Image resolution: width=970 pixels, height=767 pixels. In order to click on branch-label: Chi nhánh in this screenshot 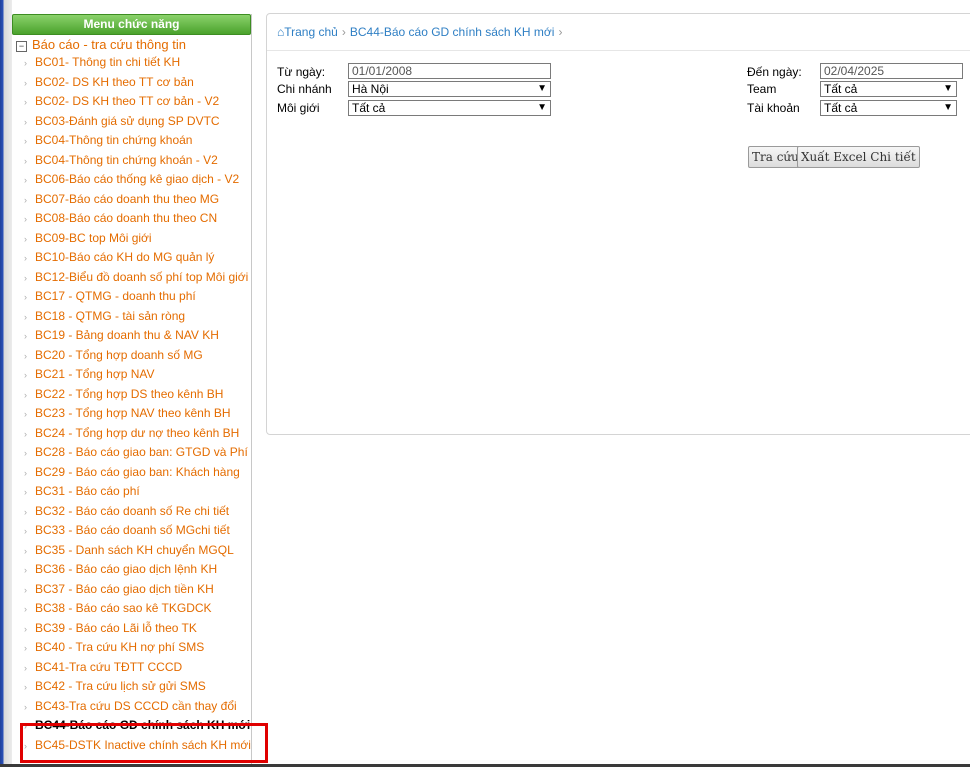, I will do `click(304, 89)`.